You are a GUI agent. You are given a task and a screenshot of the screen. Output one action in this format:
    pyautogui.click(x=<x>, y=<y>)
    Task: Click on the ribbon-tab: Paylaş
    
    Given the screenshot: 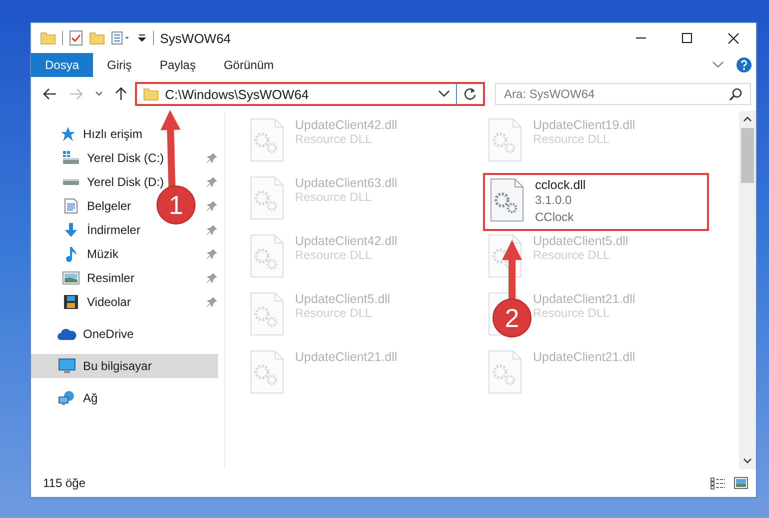 What is the action you would take?
    pyautogui.click(x=178, y=65)
    